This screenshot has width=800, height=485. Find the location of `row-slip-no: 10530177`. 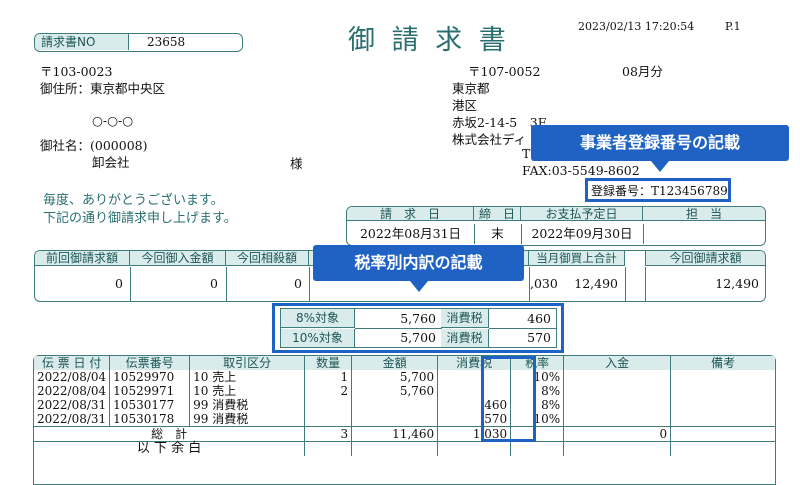

row-slip-no: 10530177 is located at coordinates (150, 405).